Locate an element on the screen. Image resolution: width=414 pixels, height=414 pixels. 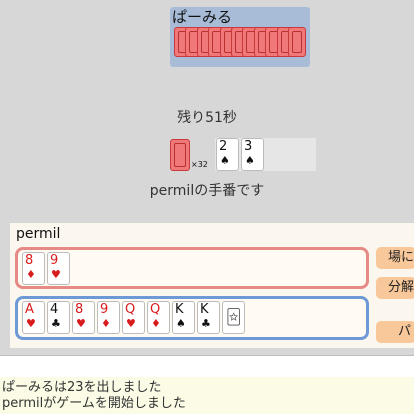
player-hand: A ♥ 4 ♣ 8 ♥ 9 ♦ Q ♥ Q ♦ K ♠ K ♣ 🃟 is located at coordinates (191, 319).